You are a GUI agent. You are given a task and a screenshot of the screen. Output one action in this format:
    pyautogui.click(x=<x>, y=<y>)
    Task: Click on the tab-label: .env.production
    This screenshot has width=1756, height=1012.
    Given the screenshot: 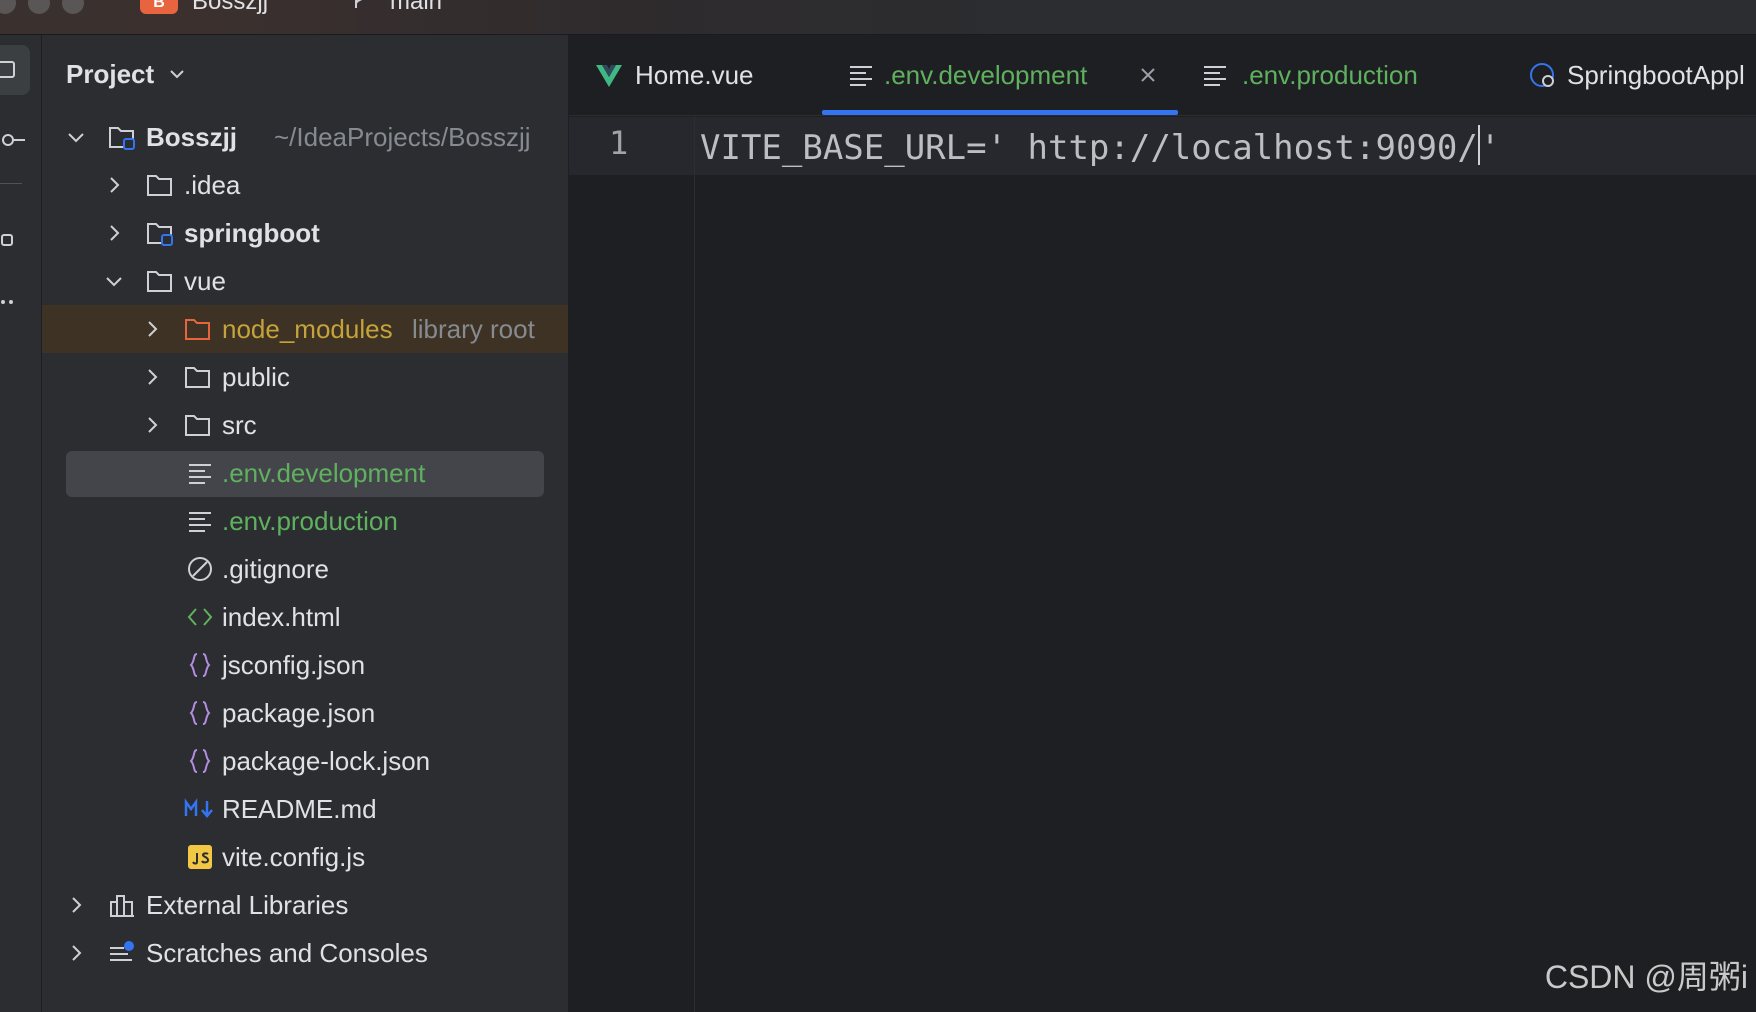 What is the action you would take?
    pyautogui.click(x=1330, y=75)
    